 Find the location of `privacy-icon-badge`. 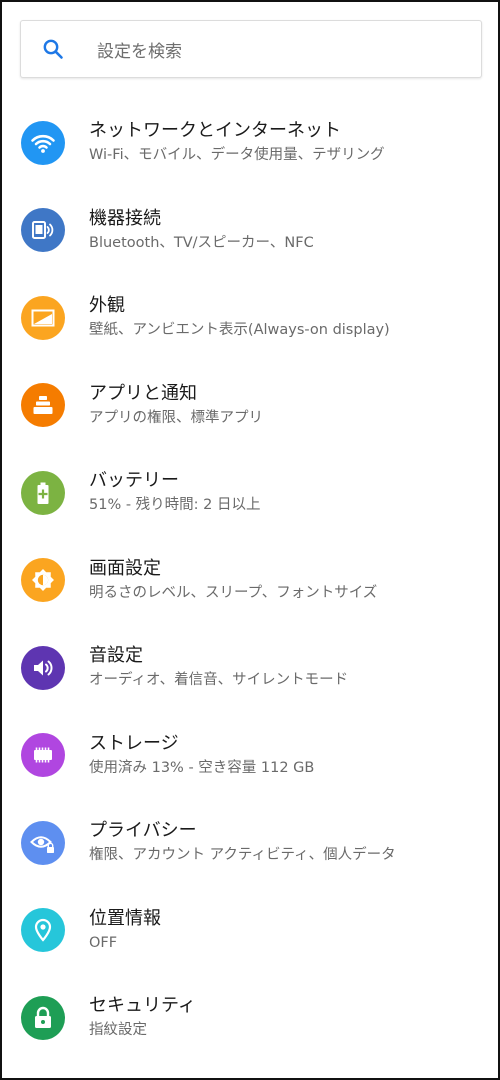

privacy-icon-badge is located at coordinates (43, 842).